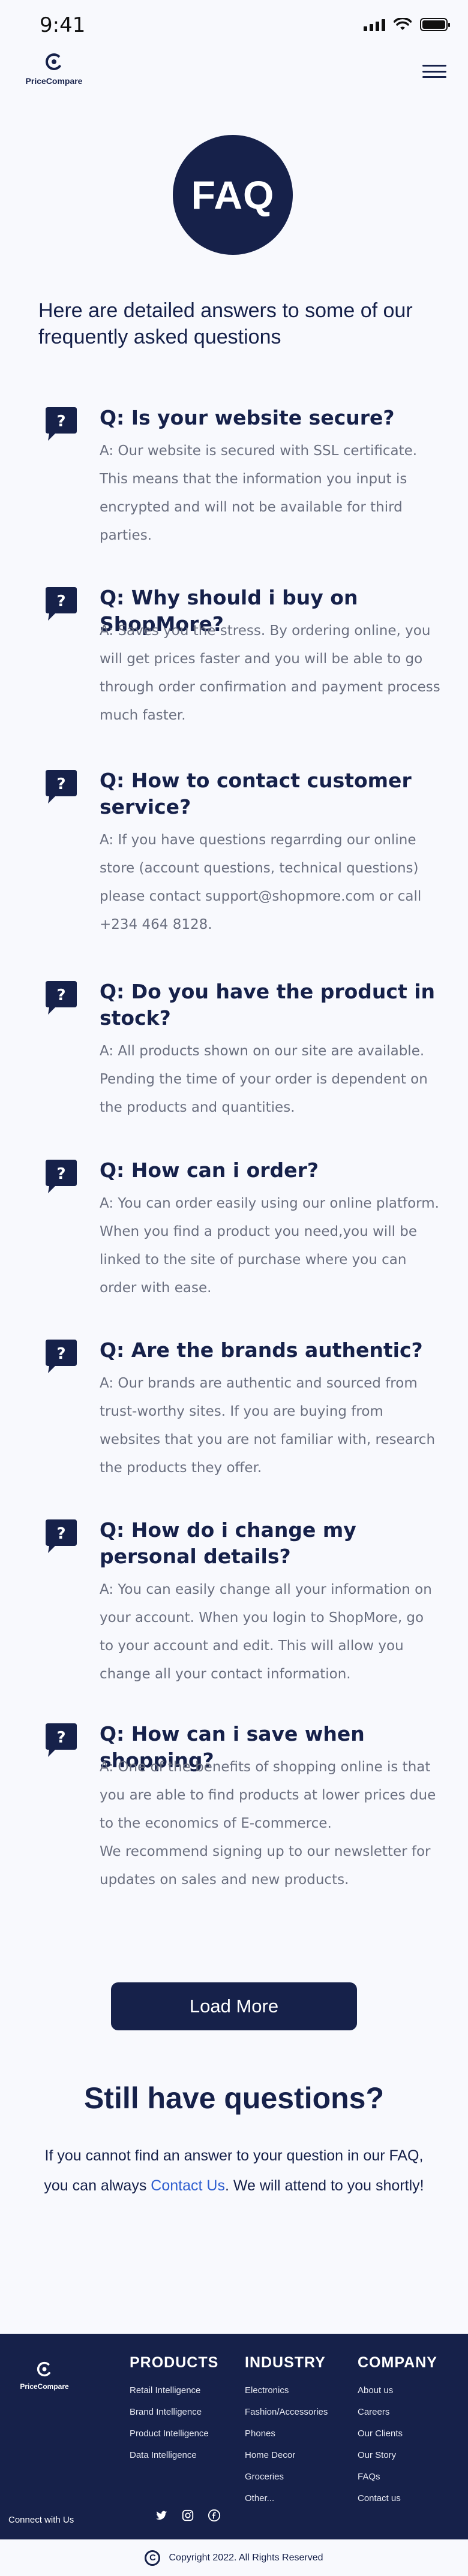 The image size is (468, 2576). What do you see at coordinates (324, 2185) in the screenshot?
I see `still-text-after: . We will attend to you shortly!` at bounding box center [324, 2185].